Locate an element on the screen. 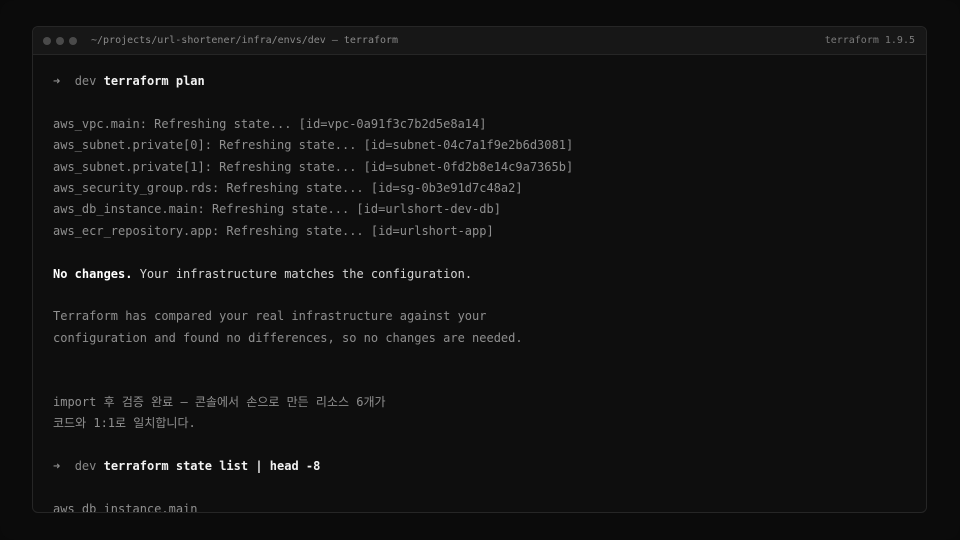 This screenshot has width=960, height=540. minimize-dot-icon is located at coordinates (60, 40).